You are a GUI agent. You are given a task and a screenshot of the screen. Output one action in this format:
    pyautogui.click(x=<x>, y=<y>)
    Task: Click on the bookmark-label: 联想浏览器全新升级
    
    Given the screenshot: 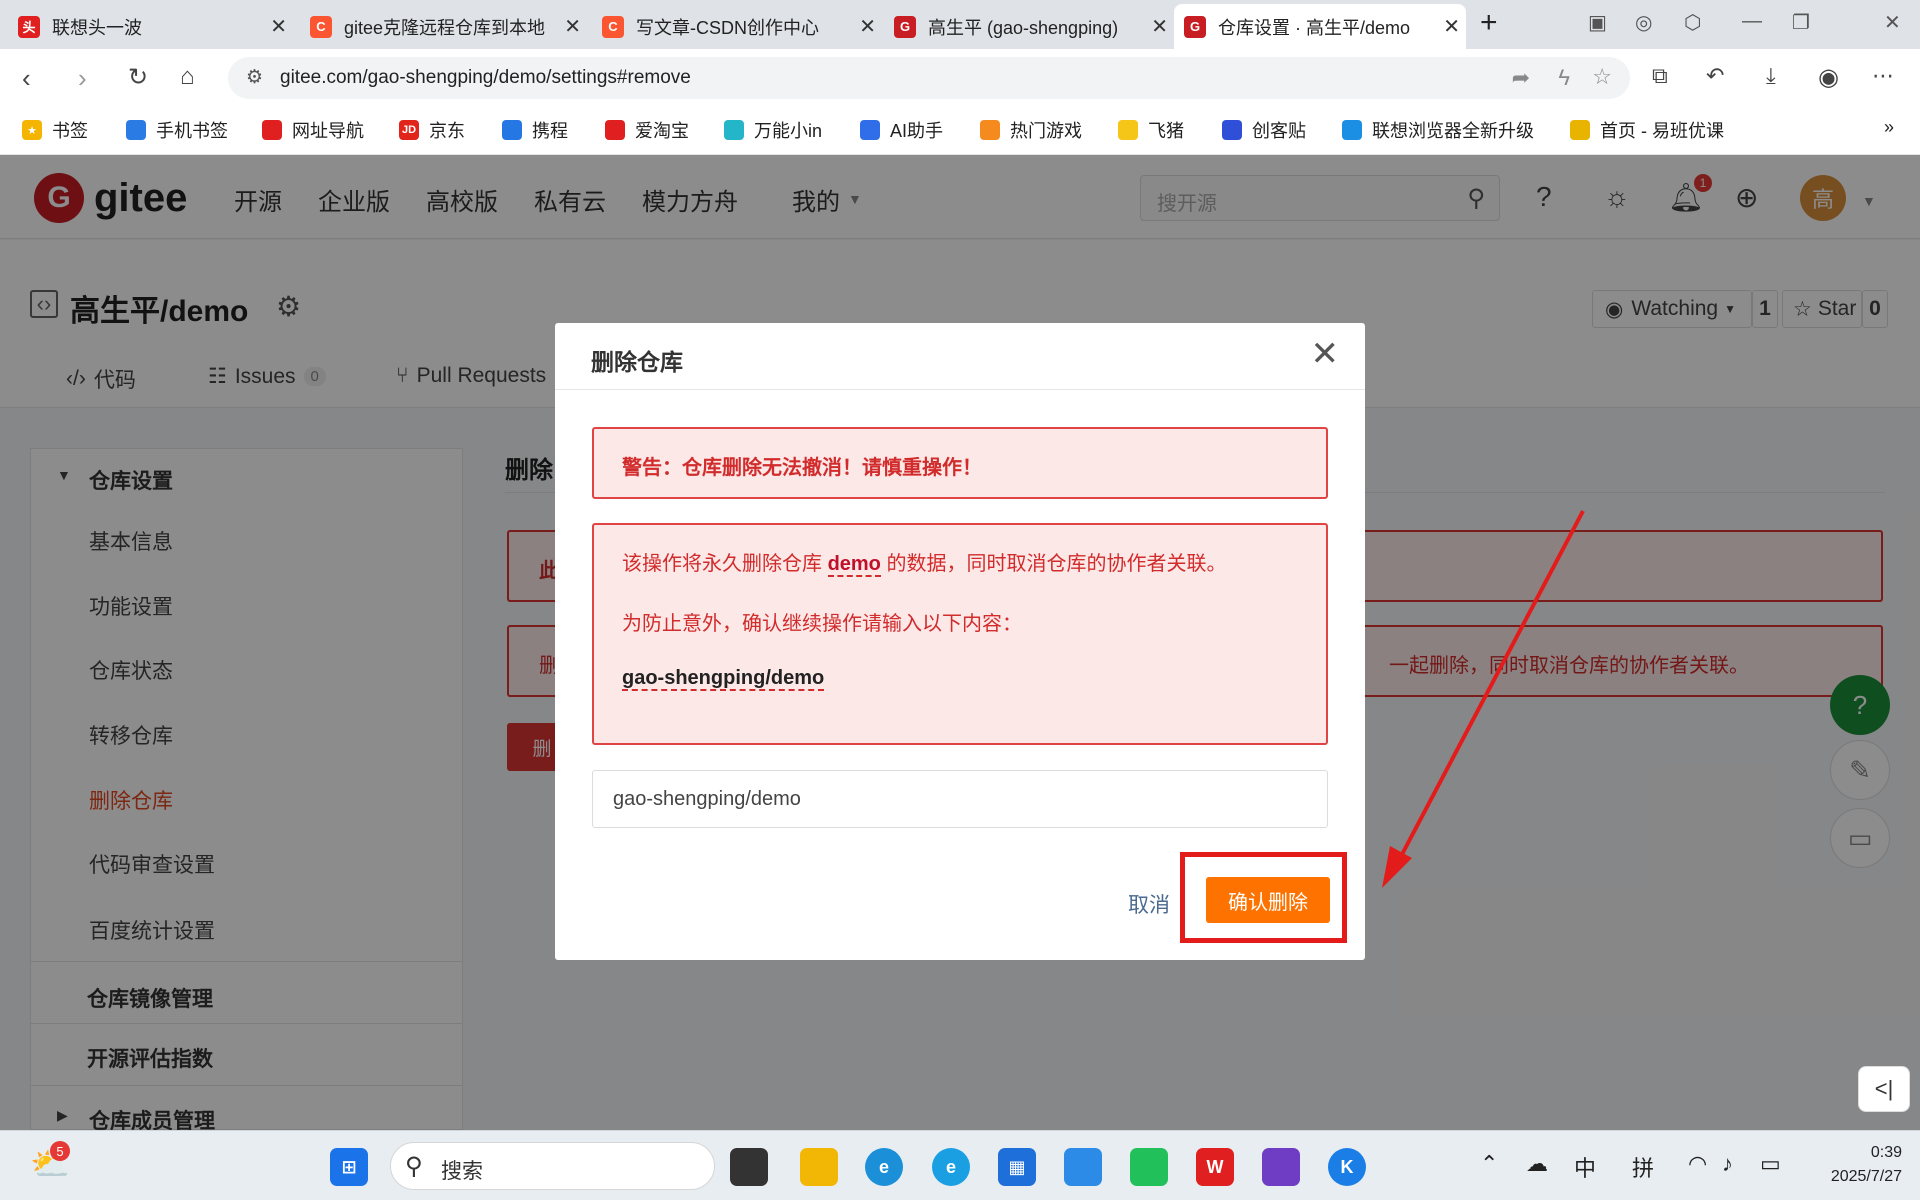 What is the action you would take?
    pyautogui.click(x=1453, y=131)
    